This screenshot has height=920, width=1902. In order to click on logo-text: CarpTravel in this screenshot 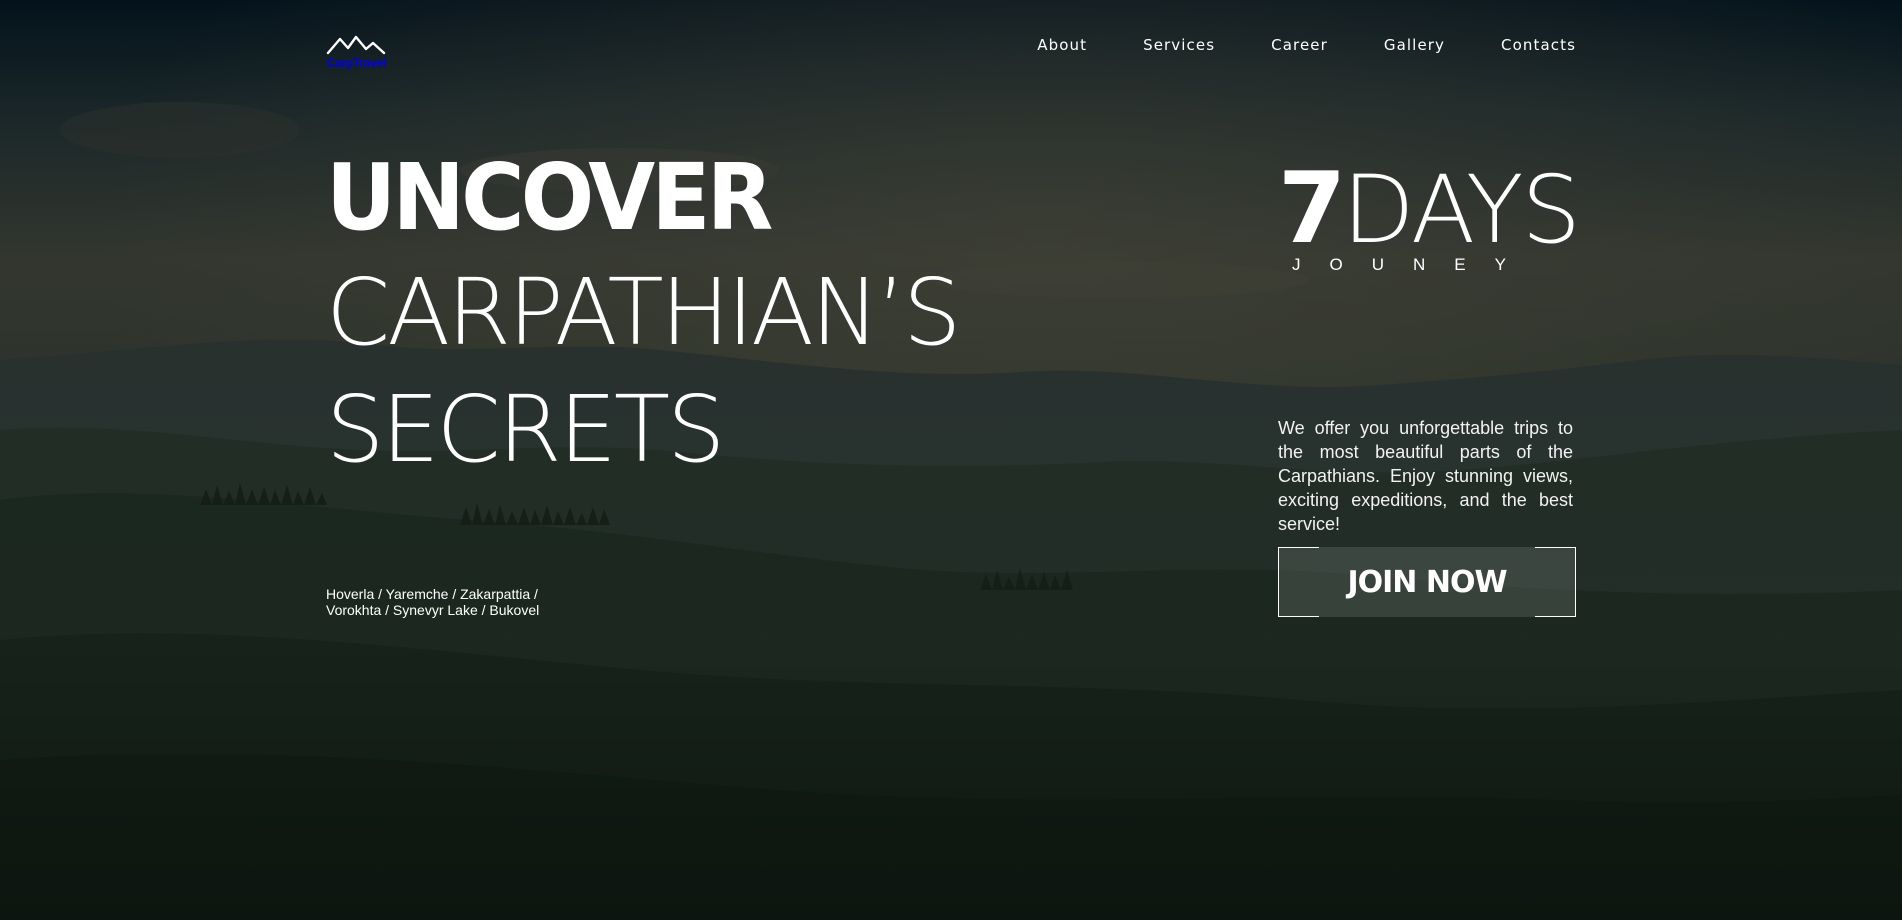, I will do `click(357, 63)`.